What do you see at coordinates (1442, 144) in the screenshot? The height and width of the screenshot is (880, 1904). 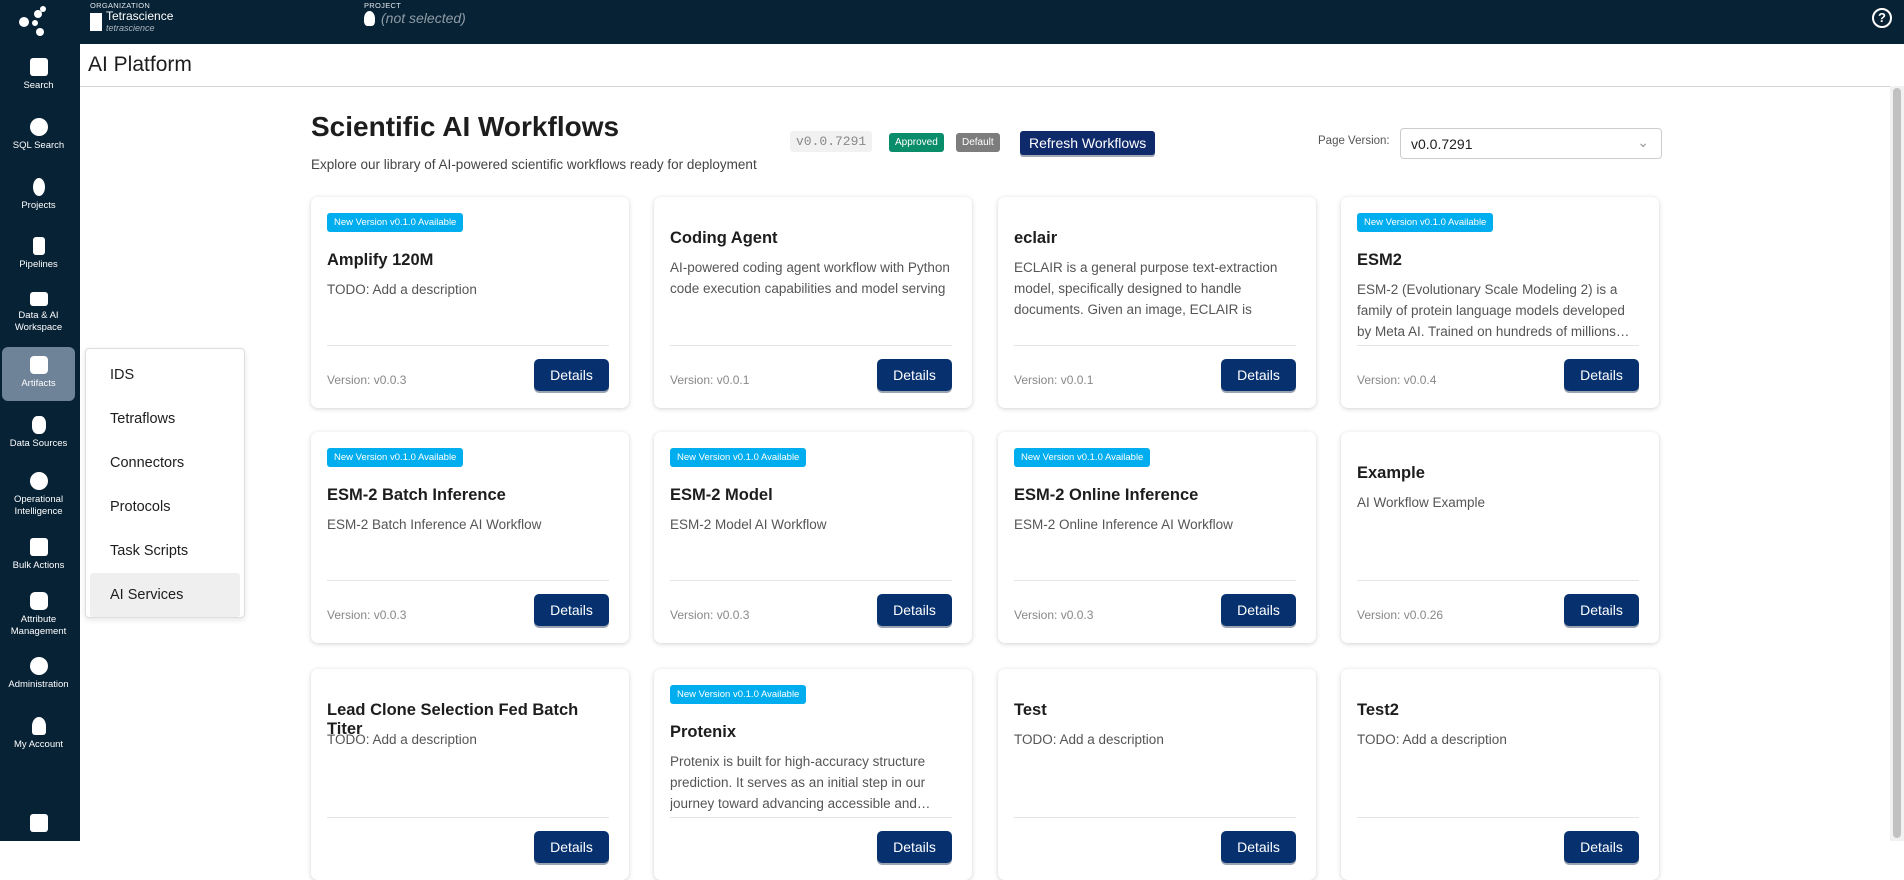 I see `page-version-value: v0.0.7291` at bounding box center [1442, 144].